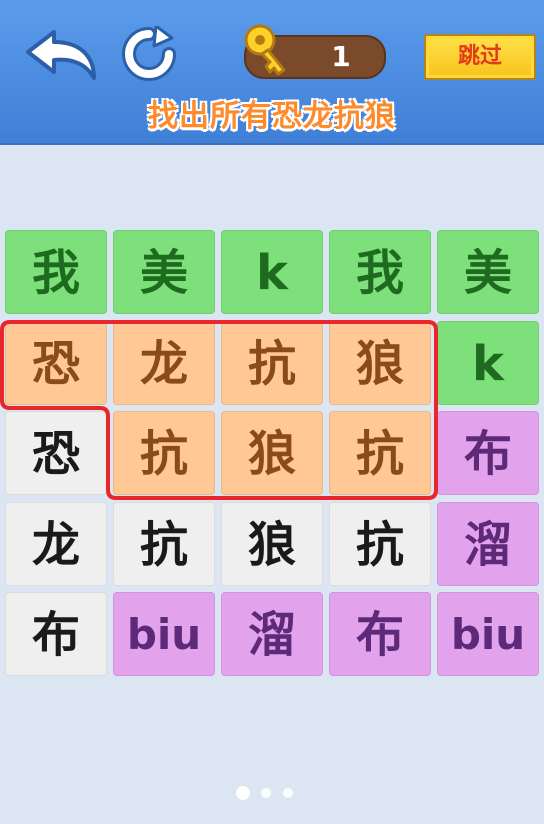  What do you see at coordinates (272, 792) in the screenshot?
I see `page-indicator` at bounding box center [272, 792].